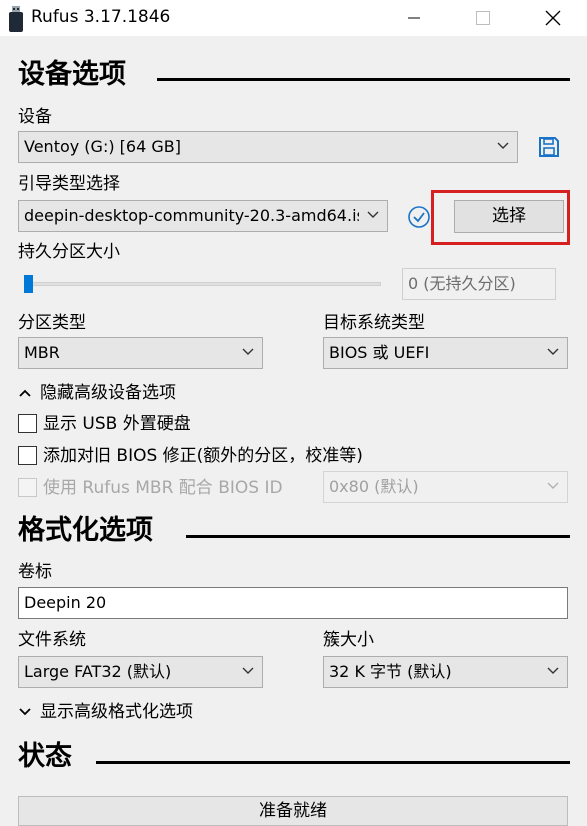  What do you see at coordinates (35, 117) in the screenshot?
I see `device-label: 设备` at bounding box center [35, 117].